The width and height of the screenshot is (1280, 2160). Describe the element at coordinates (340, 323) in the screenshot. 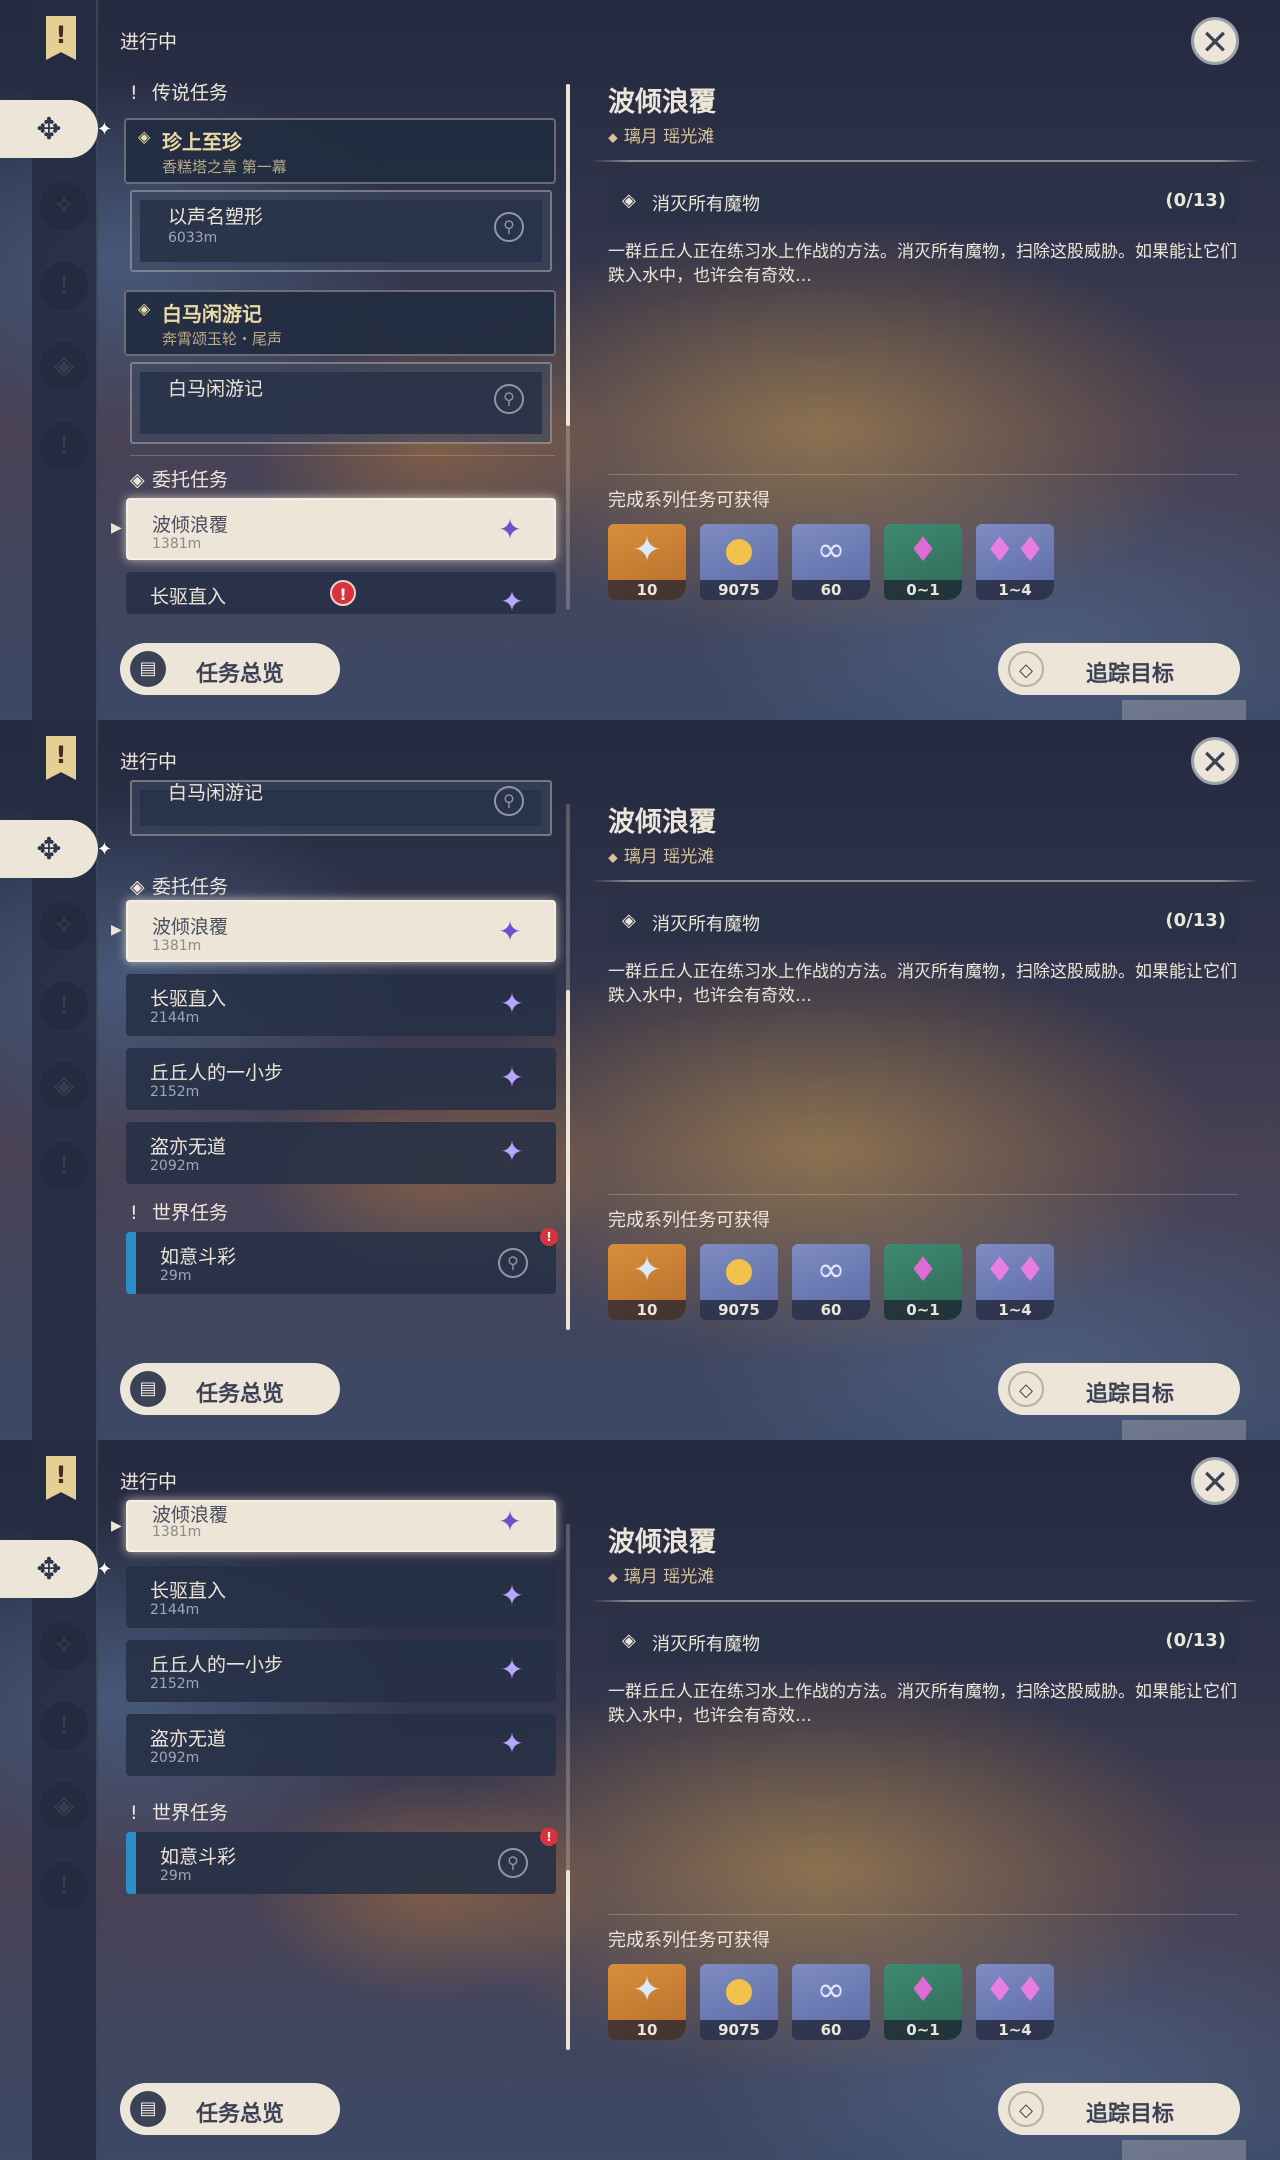

I see `legend-chapter-2: 白马闲游记 奔霄颂玉轮・尾声` at that location.